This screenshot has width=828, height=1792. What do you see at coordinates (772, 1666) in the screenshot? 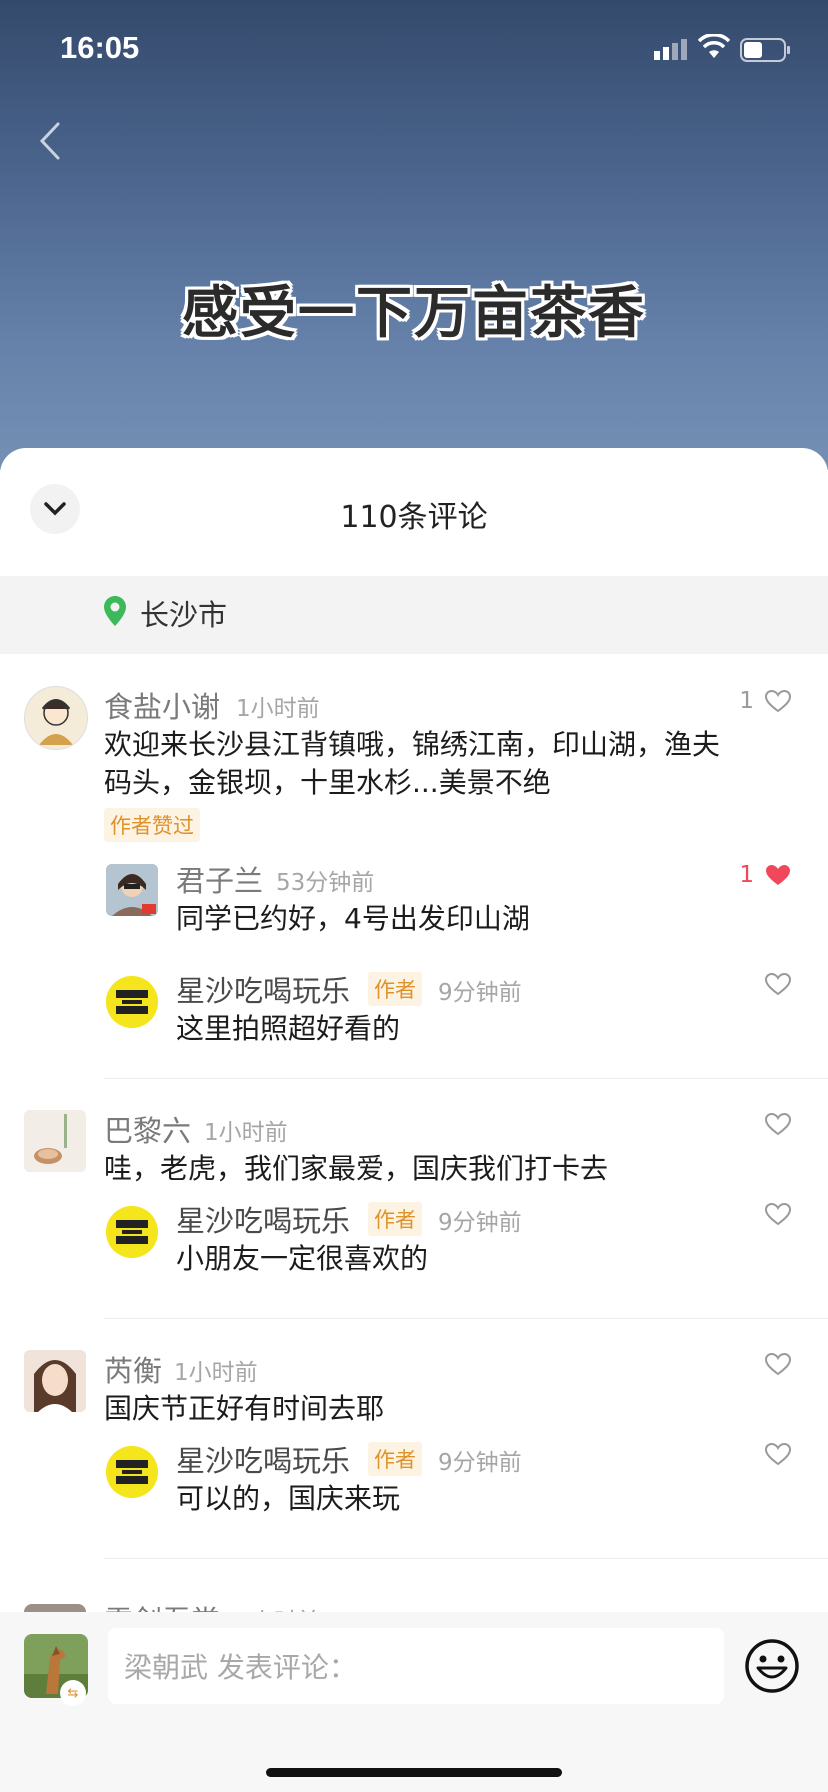
I see `emoji-icon` at bounding box center [772, 1666].